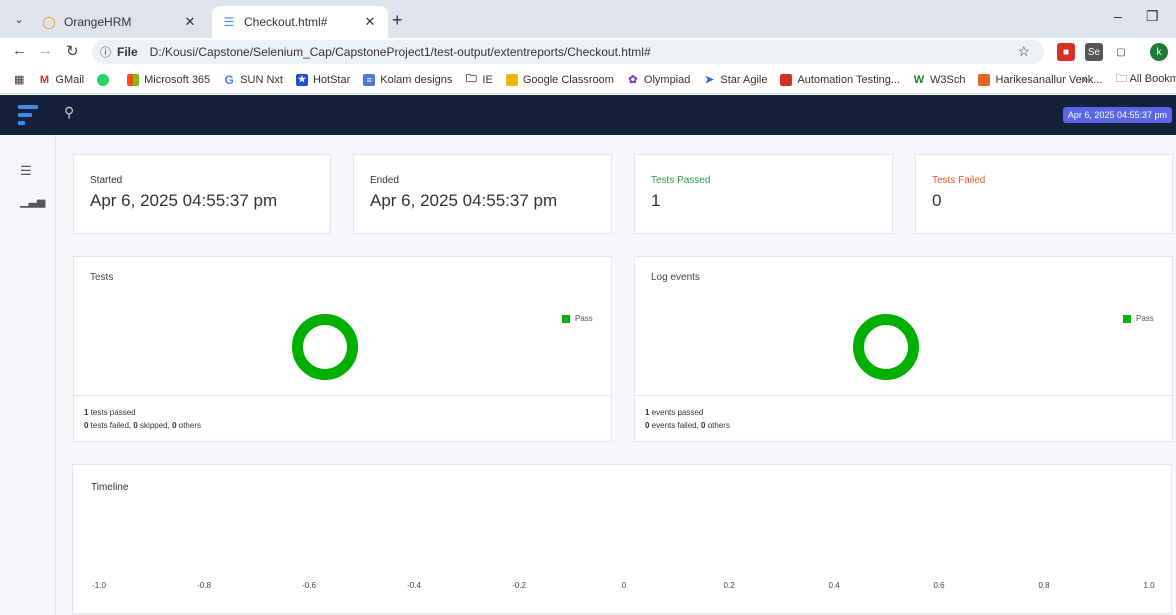  I want to click on microsoft-icon, so click(133, 79).